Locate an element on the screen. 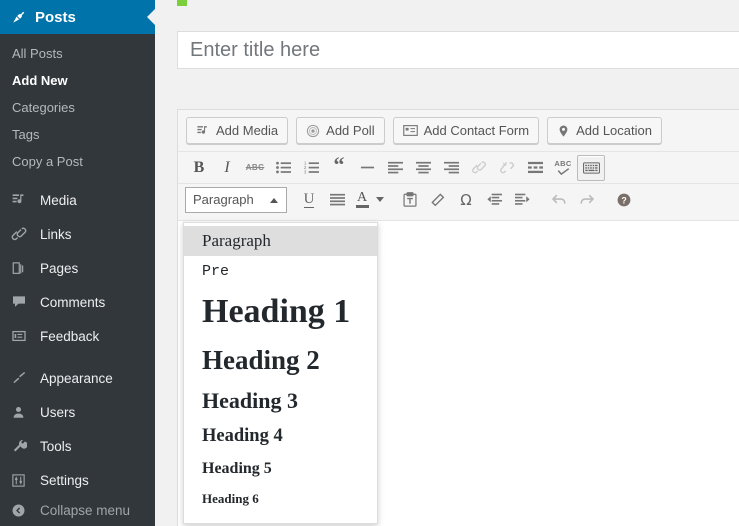 This screenshot has height=526, width=739. sidebar-item-appearance: Appearance is located at coordinates (77, 378).